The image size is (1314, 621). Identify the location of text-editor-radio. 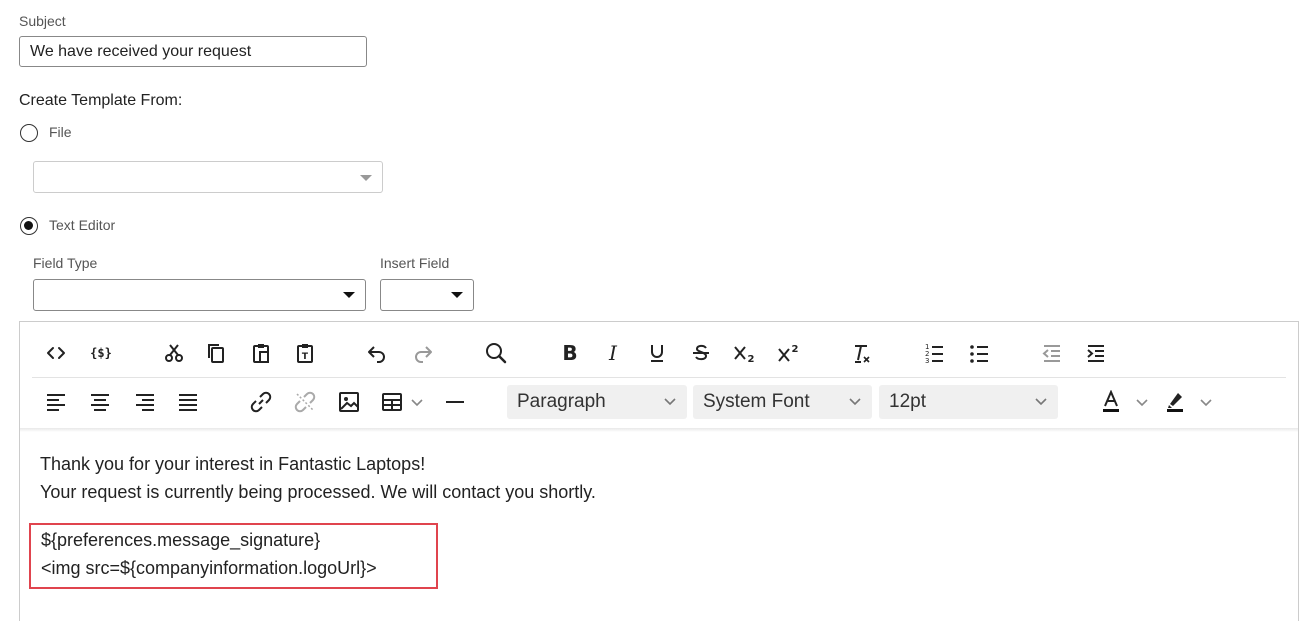
(29, 226).